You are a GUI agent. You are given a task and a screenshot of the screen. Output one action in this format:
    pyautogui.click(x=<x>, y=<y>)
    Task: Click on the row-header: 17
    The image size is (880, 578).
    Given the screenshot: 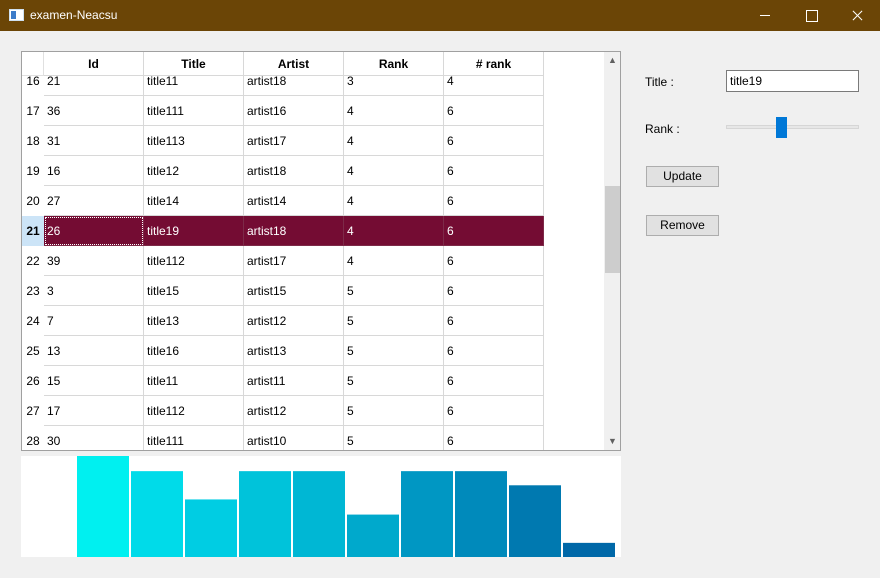 What is the action you would take?
    pyautogui.click(x=33, y=111)
    